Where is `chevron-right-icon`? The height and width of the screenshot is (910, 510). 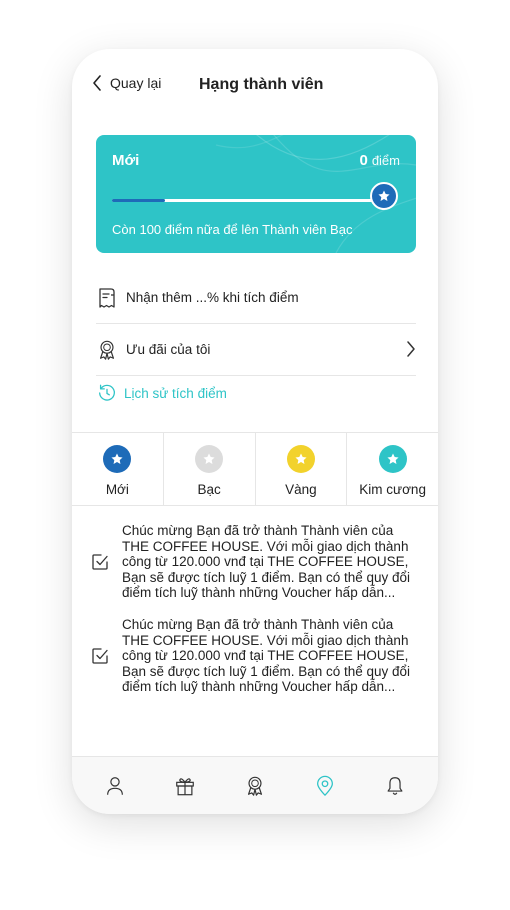
chevron-right-icon is located at coordinates (411, 349).